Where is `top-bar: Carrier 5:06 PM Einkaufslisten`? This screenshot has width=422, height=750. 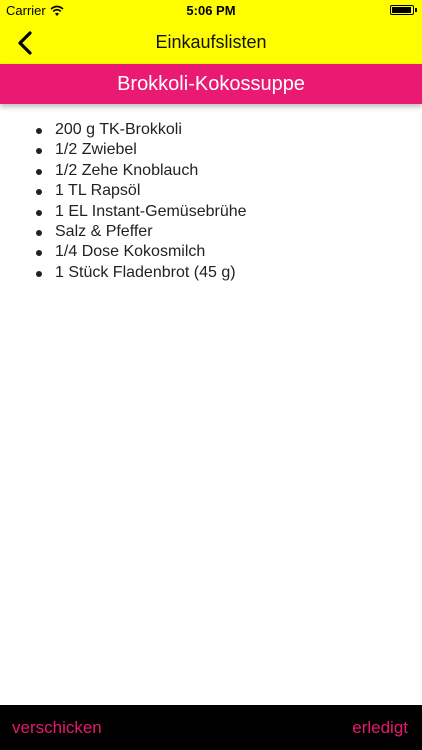 top-bar: Carrier 5:06 PM Einkaufslisten is located at coordinates (211, 32).